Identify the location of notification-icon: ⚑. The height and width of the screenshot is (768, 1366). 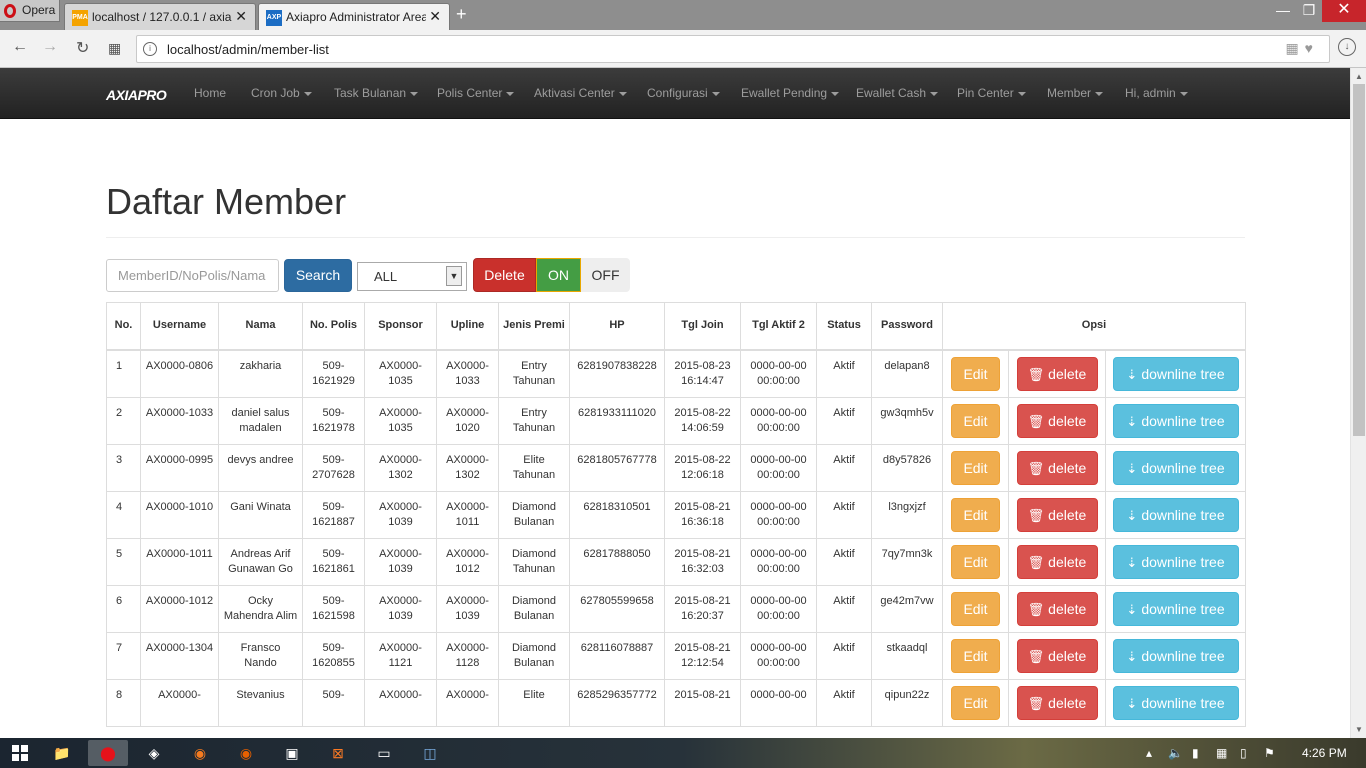
(1269, 753).